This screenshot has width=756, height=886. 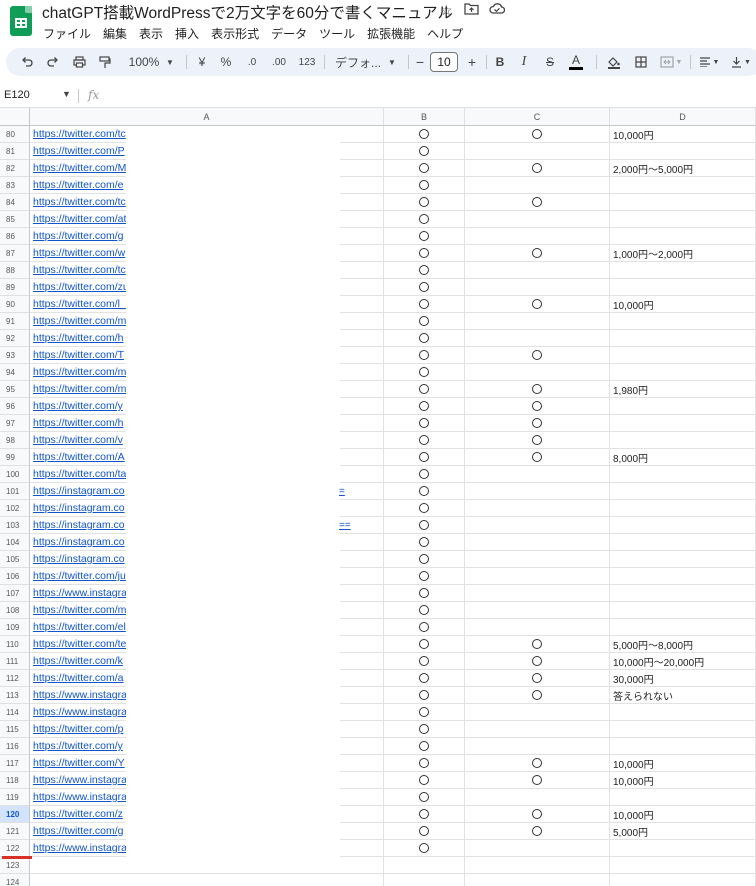 What do you see at coordinates (15, 406) in the screenshot?
I see `row-number: 96` at bounding box center [15, 406].